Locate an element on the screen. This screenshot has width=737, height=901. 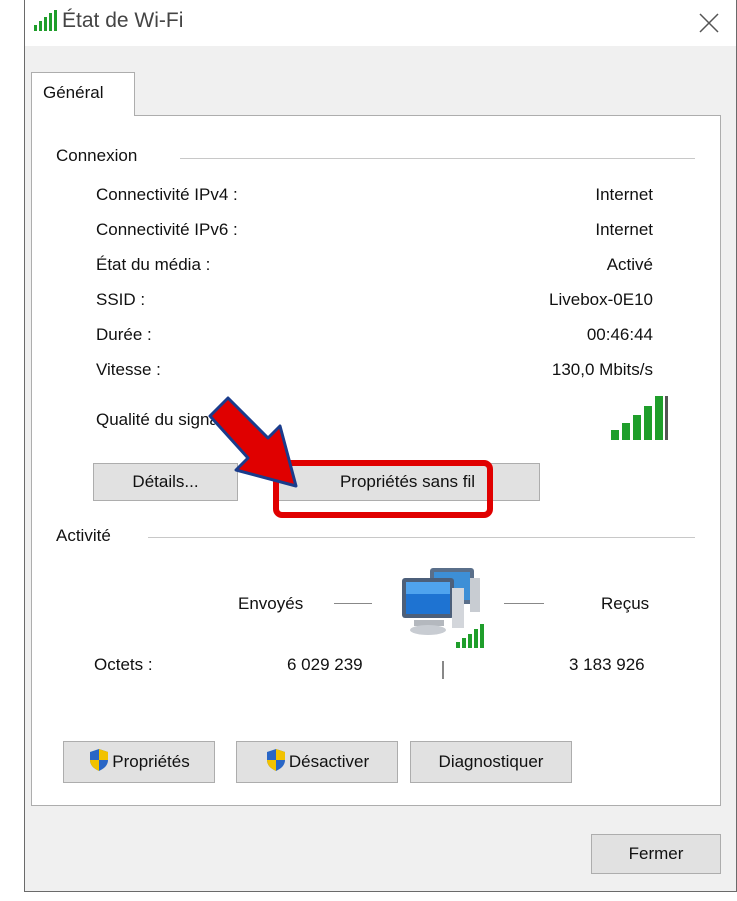
red-highlight-box is located at coordinates (383, 489).